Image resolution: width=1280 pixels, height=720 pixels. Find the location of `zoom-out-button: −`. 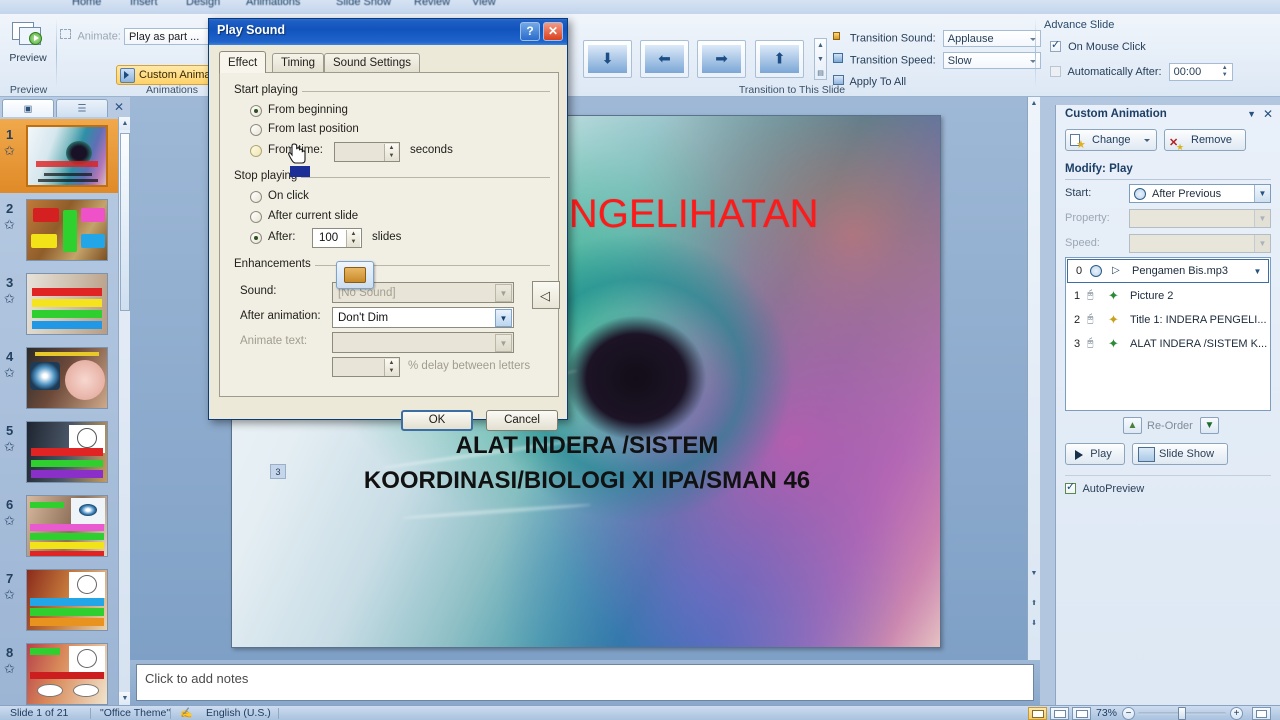

zoom-out-button: − is located at coordinates (1128, 713).